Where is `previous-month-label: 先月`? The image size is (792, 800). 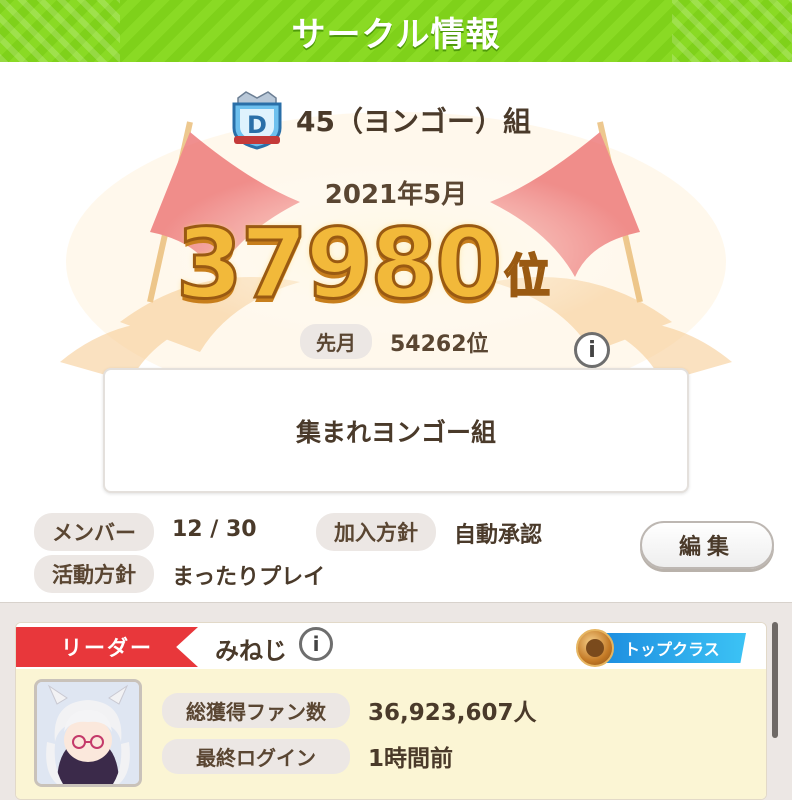
previous-month-label: 先月 is located at coordinates (336, 341).